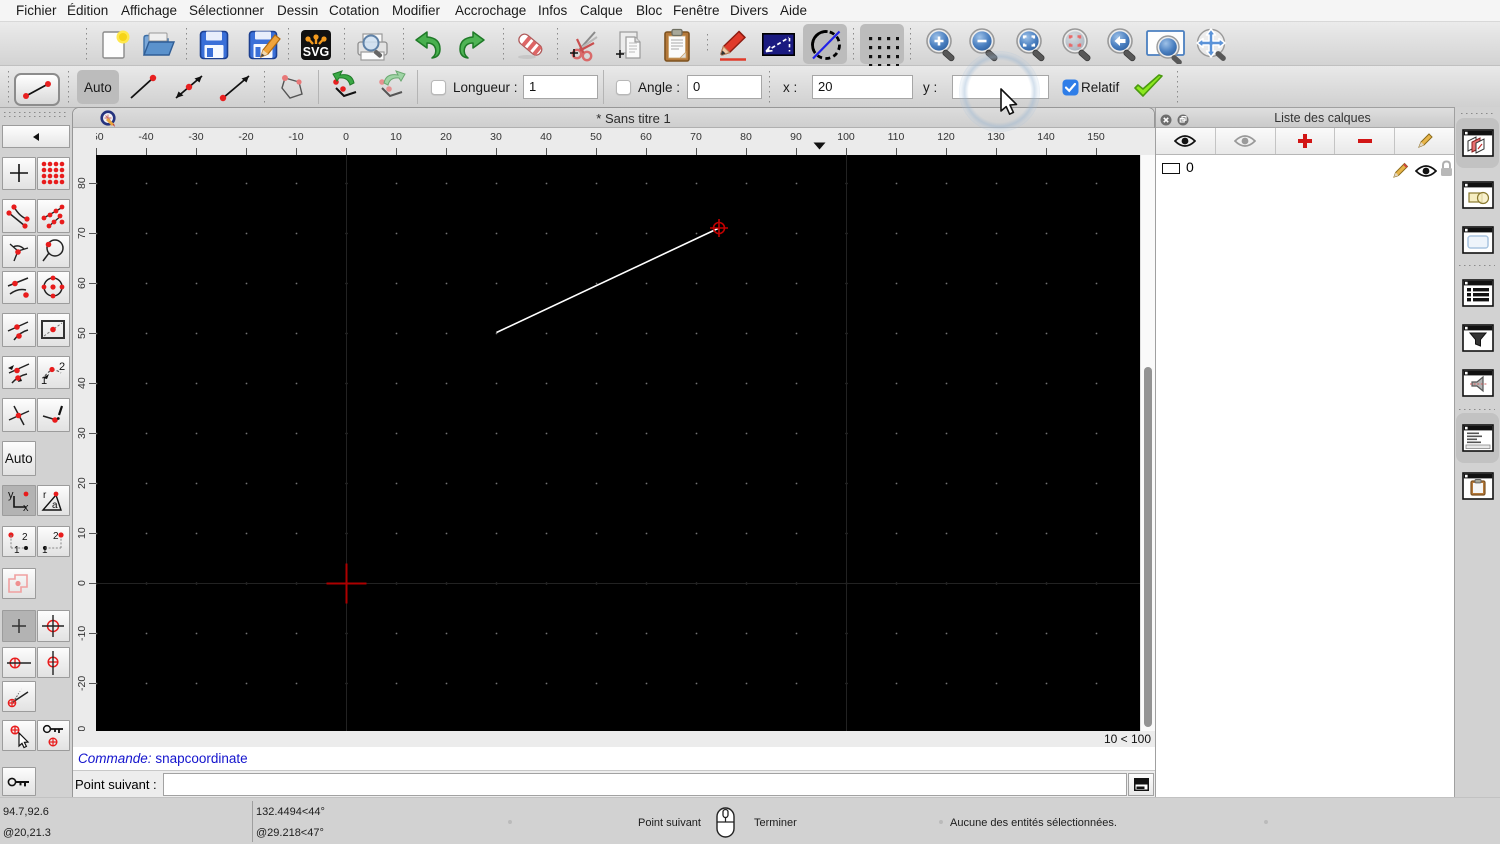 This screenshot has width=1500, height=844. What do you see at coordinates (11, 495) in the screenshot?
I see `svg-text: y` at bounding box center [11, 495].